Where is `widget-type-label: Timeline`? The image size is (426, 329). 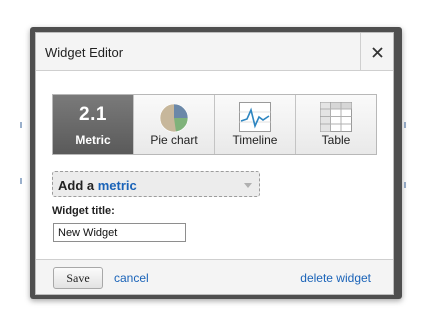
widget-type-label: Timeline is located at coordinates (255, 140).